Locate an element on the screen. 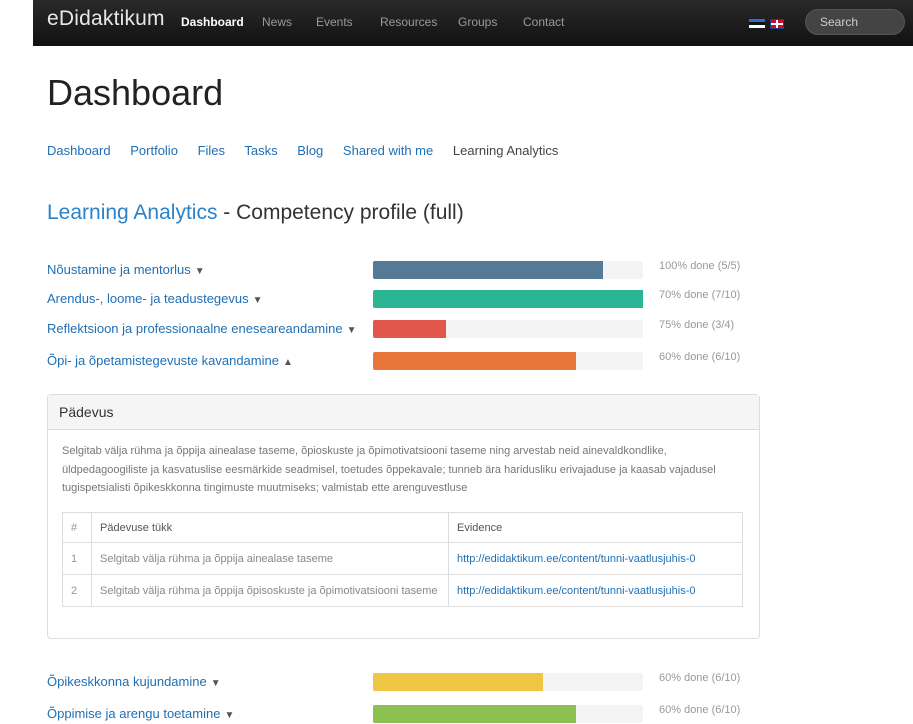  nav-news: News is located at coordinates (277, 22).